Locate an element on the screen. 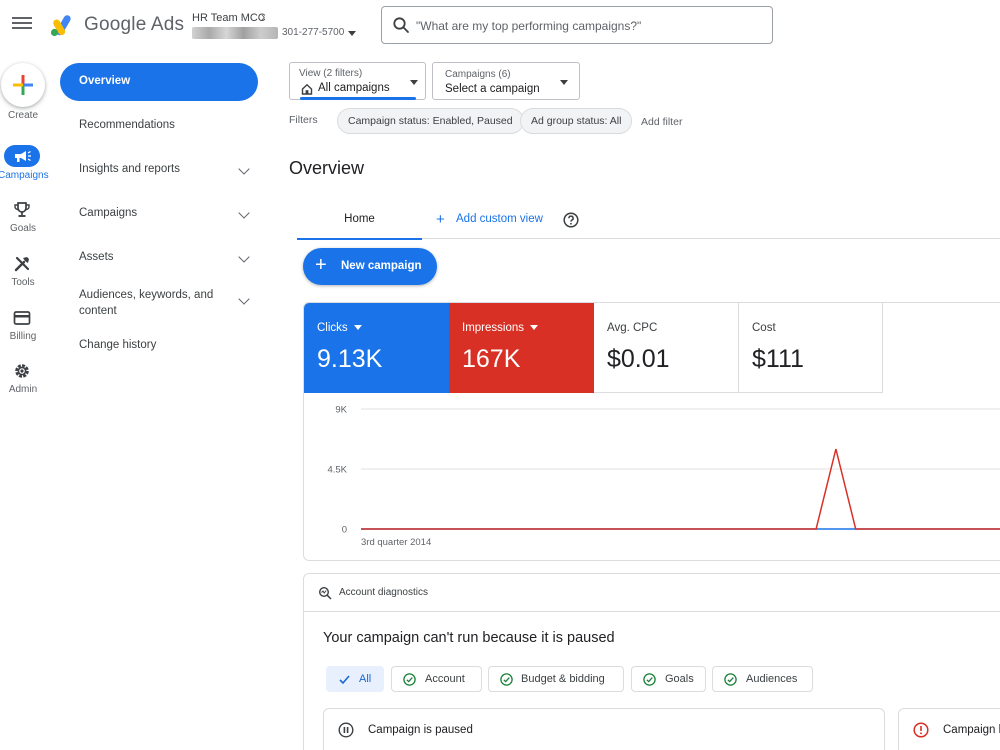 The height and width of the screenshot is (750, 1000). search-box is located at coordinates (577, 25).